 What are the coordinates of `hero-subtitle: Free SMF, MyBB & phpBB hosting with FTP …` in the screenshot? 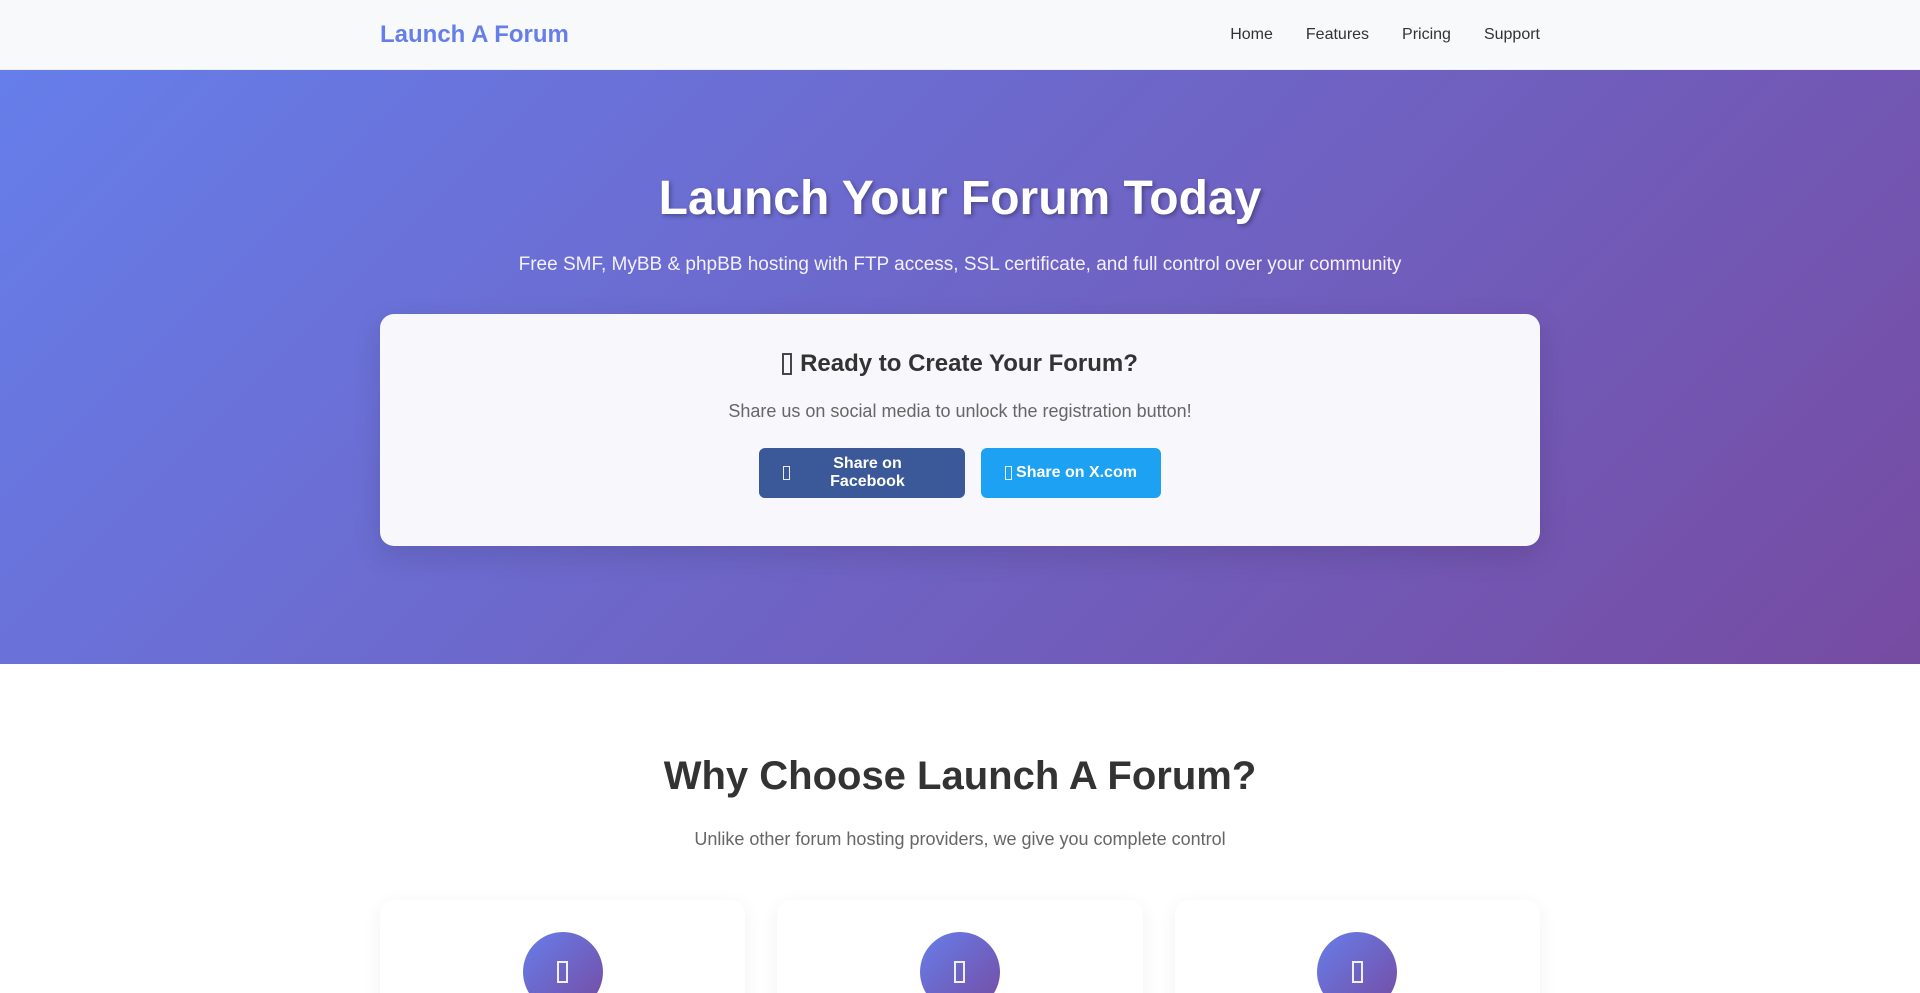 It's located at (960, 265).